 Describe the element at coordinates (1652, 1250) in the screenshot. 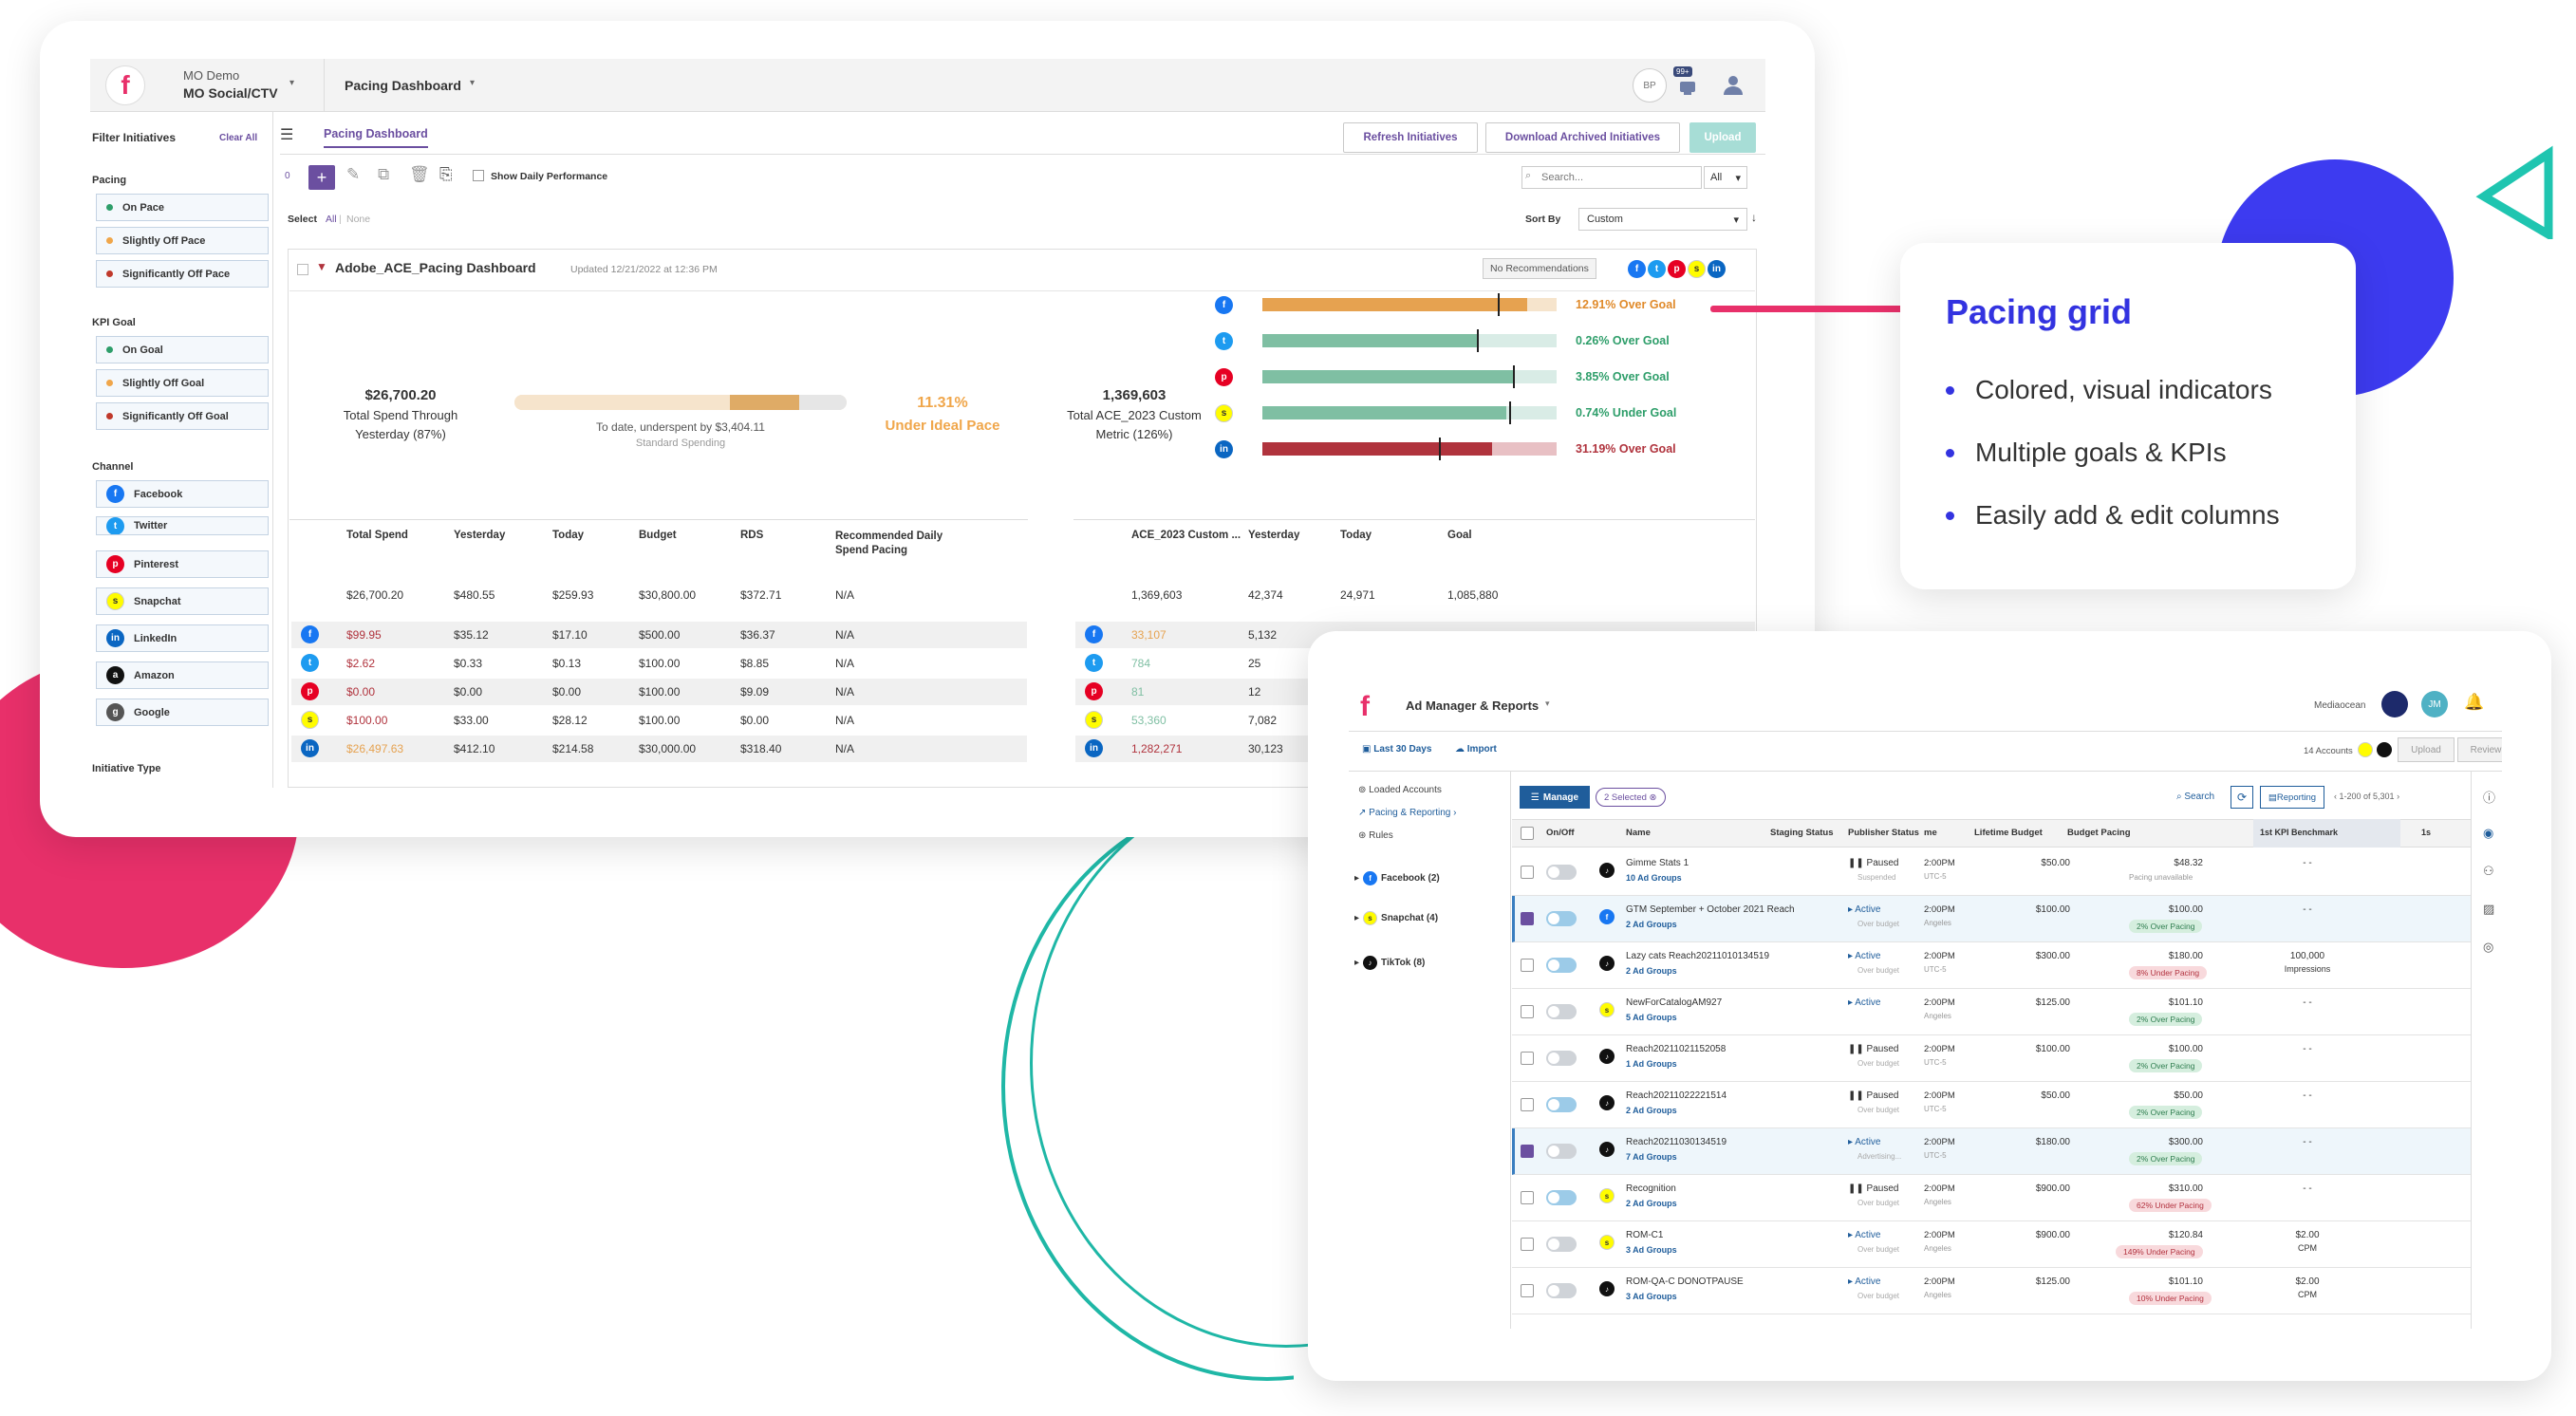

I see `row-ad-groups: 3 Ad Groups` at that location.